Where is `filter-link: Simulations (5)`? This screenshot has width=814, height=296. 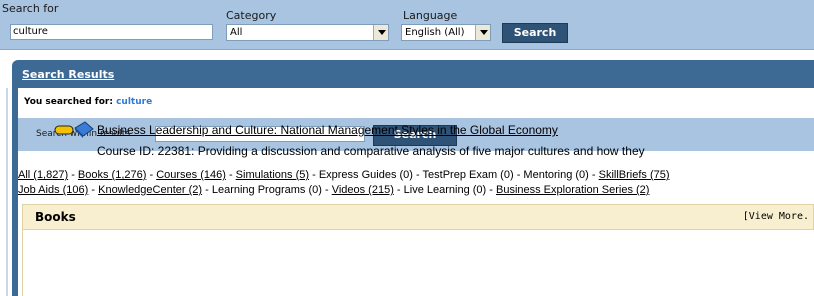
filter-link: Simulations (5) is located at coordinates (272, 175).